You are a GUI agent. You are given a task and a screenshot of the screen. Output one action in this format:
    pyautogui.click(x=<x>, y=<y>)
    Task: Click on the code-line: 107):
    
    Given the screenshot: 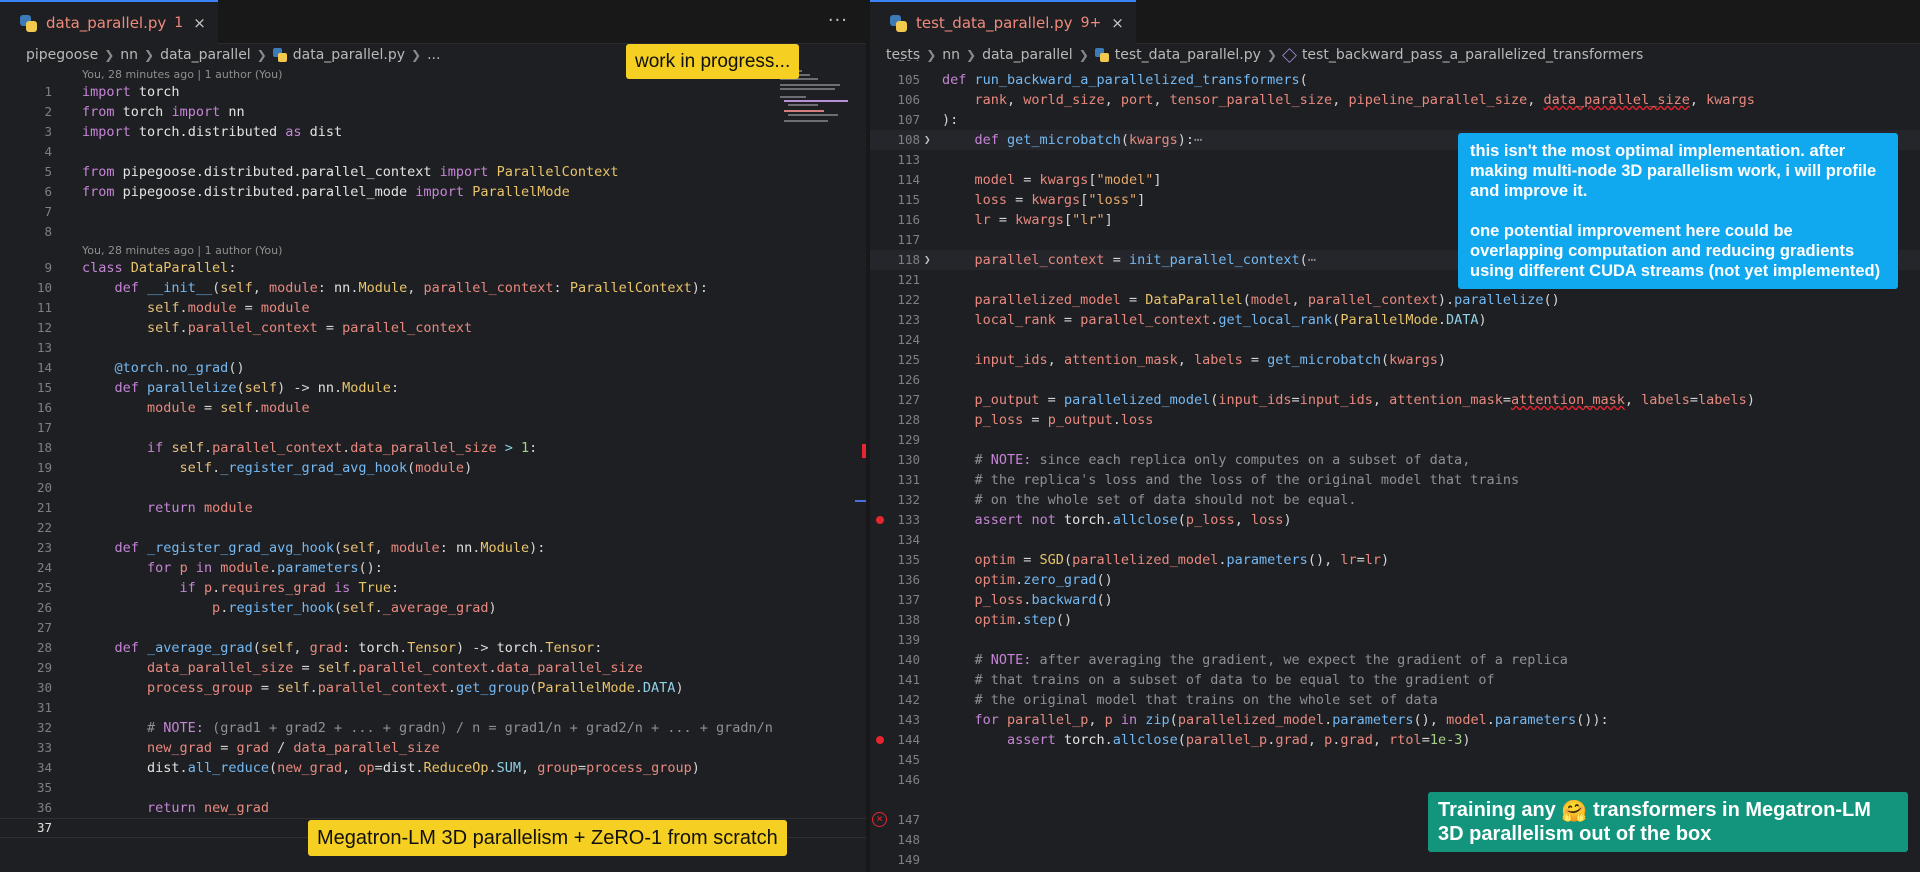 What is the action you would take?
    pyautogui.click(x=928, y=120)
    